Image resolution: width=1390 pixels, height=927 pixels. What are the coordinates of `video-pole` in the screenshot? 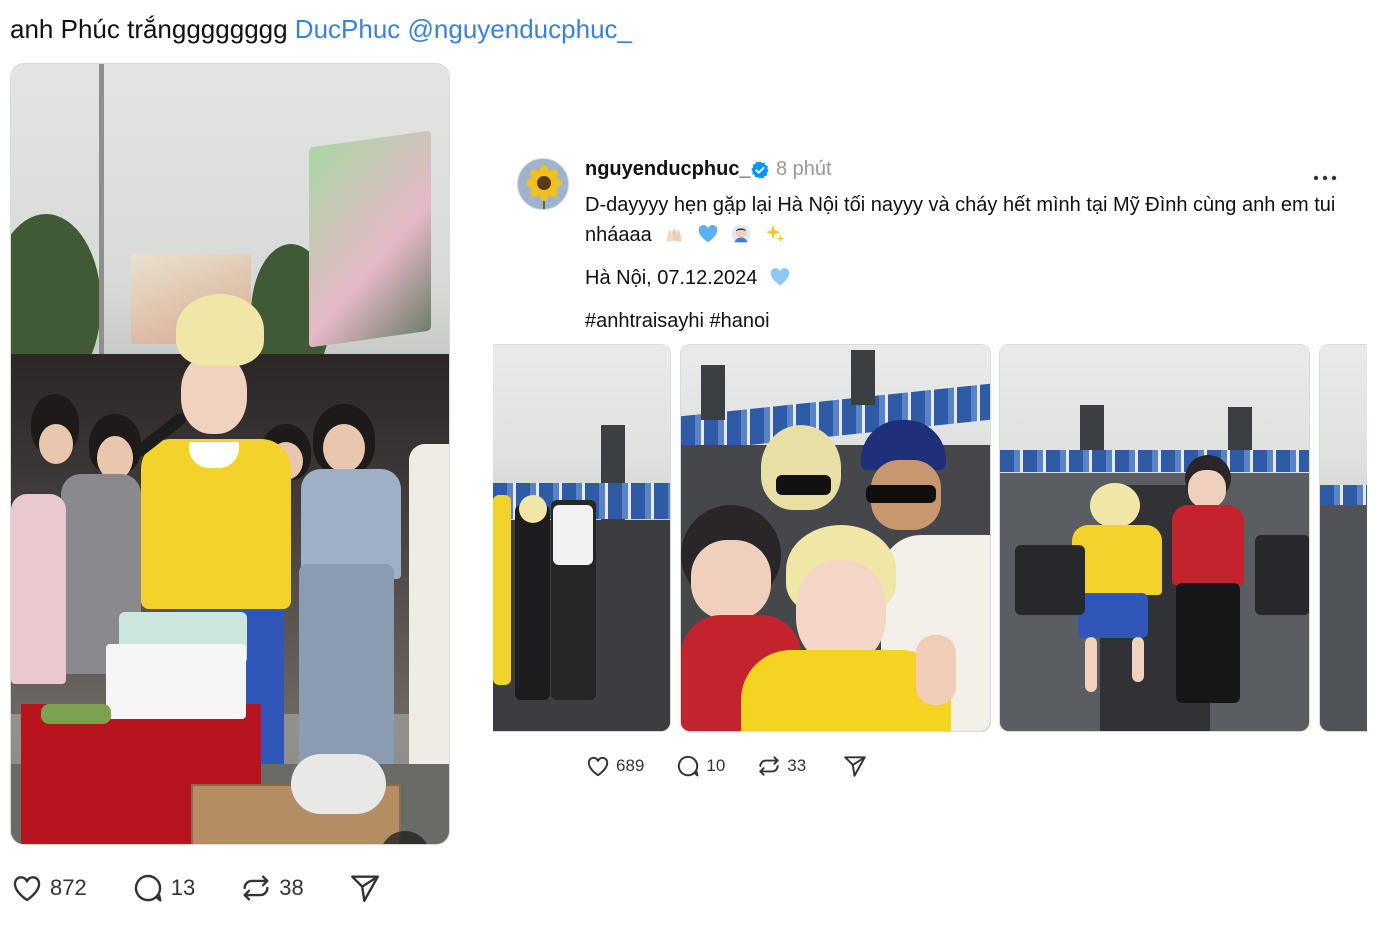 It's located at (101, 209).